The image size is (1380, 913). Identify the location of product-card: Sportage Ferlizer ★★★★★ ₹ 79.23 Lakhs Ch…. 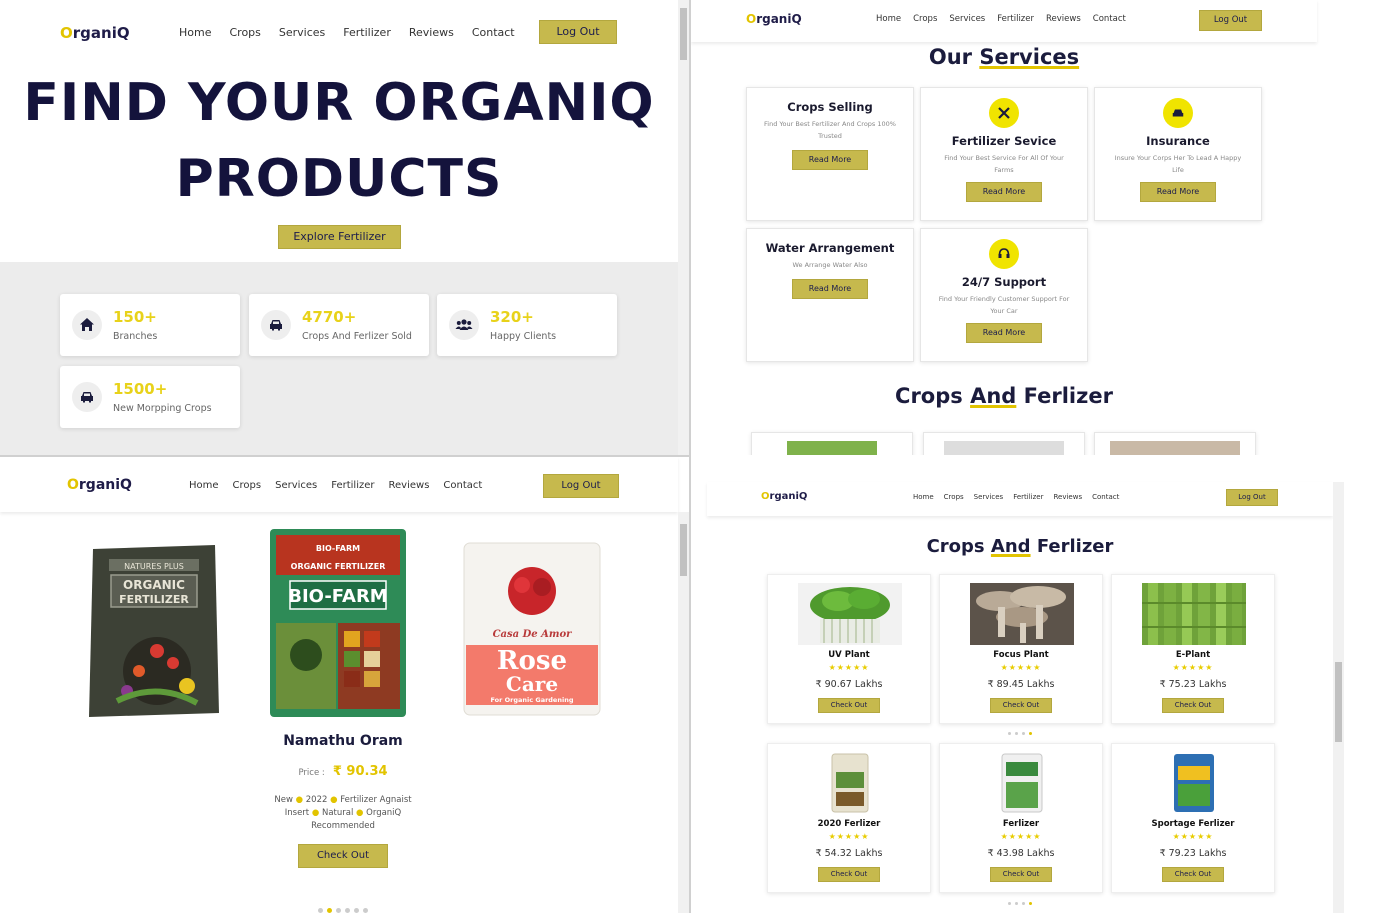
(1193, 818).